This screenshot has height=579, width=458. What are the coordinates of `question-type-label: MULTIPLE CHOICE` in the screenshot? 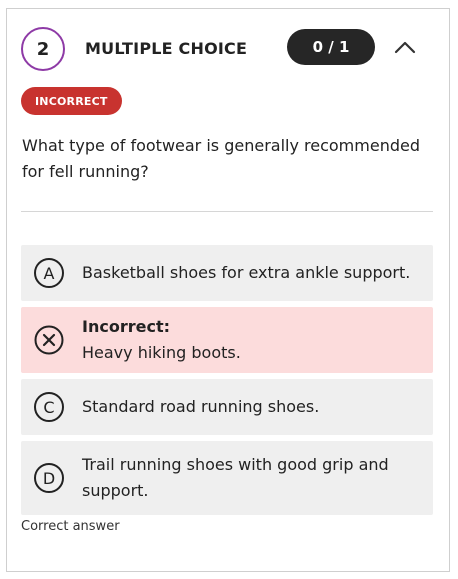 It's located at (166, 48).